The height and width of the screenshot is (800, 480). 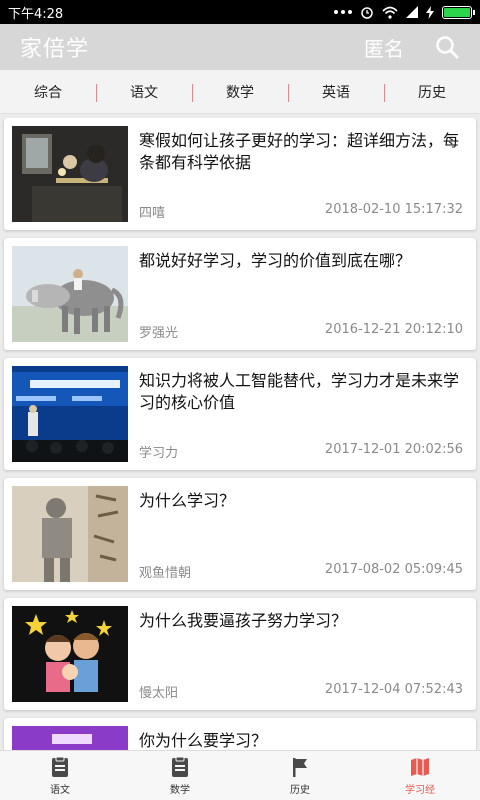 I want to click on more-dots-icon, so click(x=343, y=12).